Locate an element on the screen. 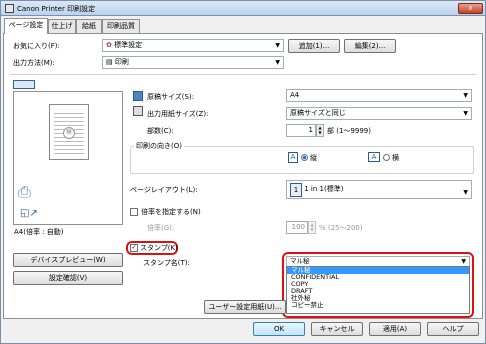  window-title: Canon Printer 印刷設定 is located at coordinates (56, 9).